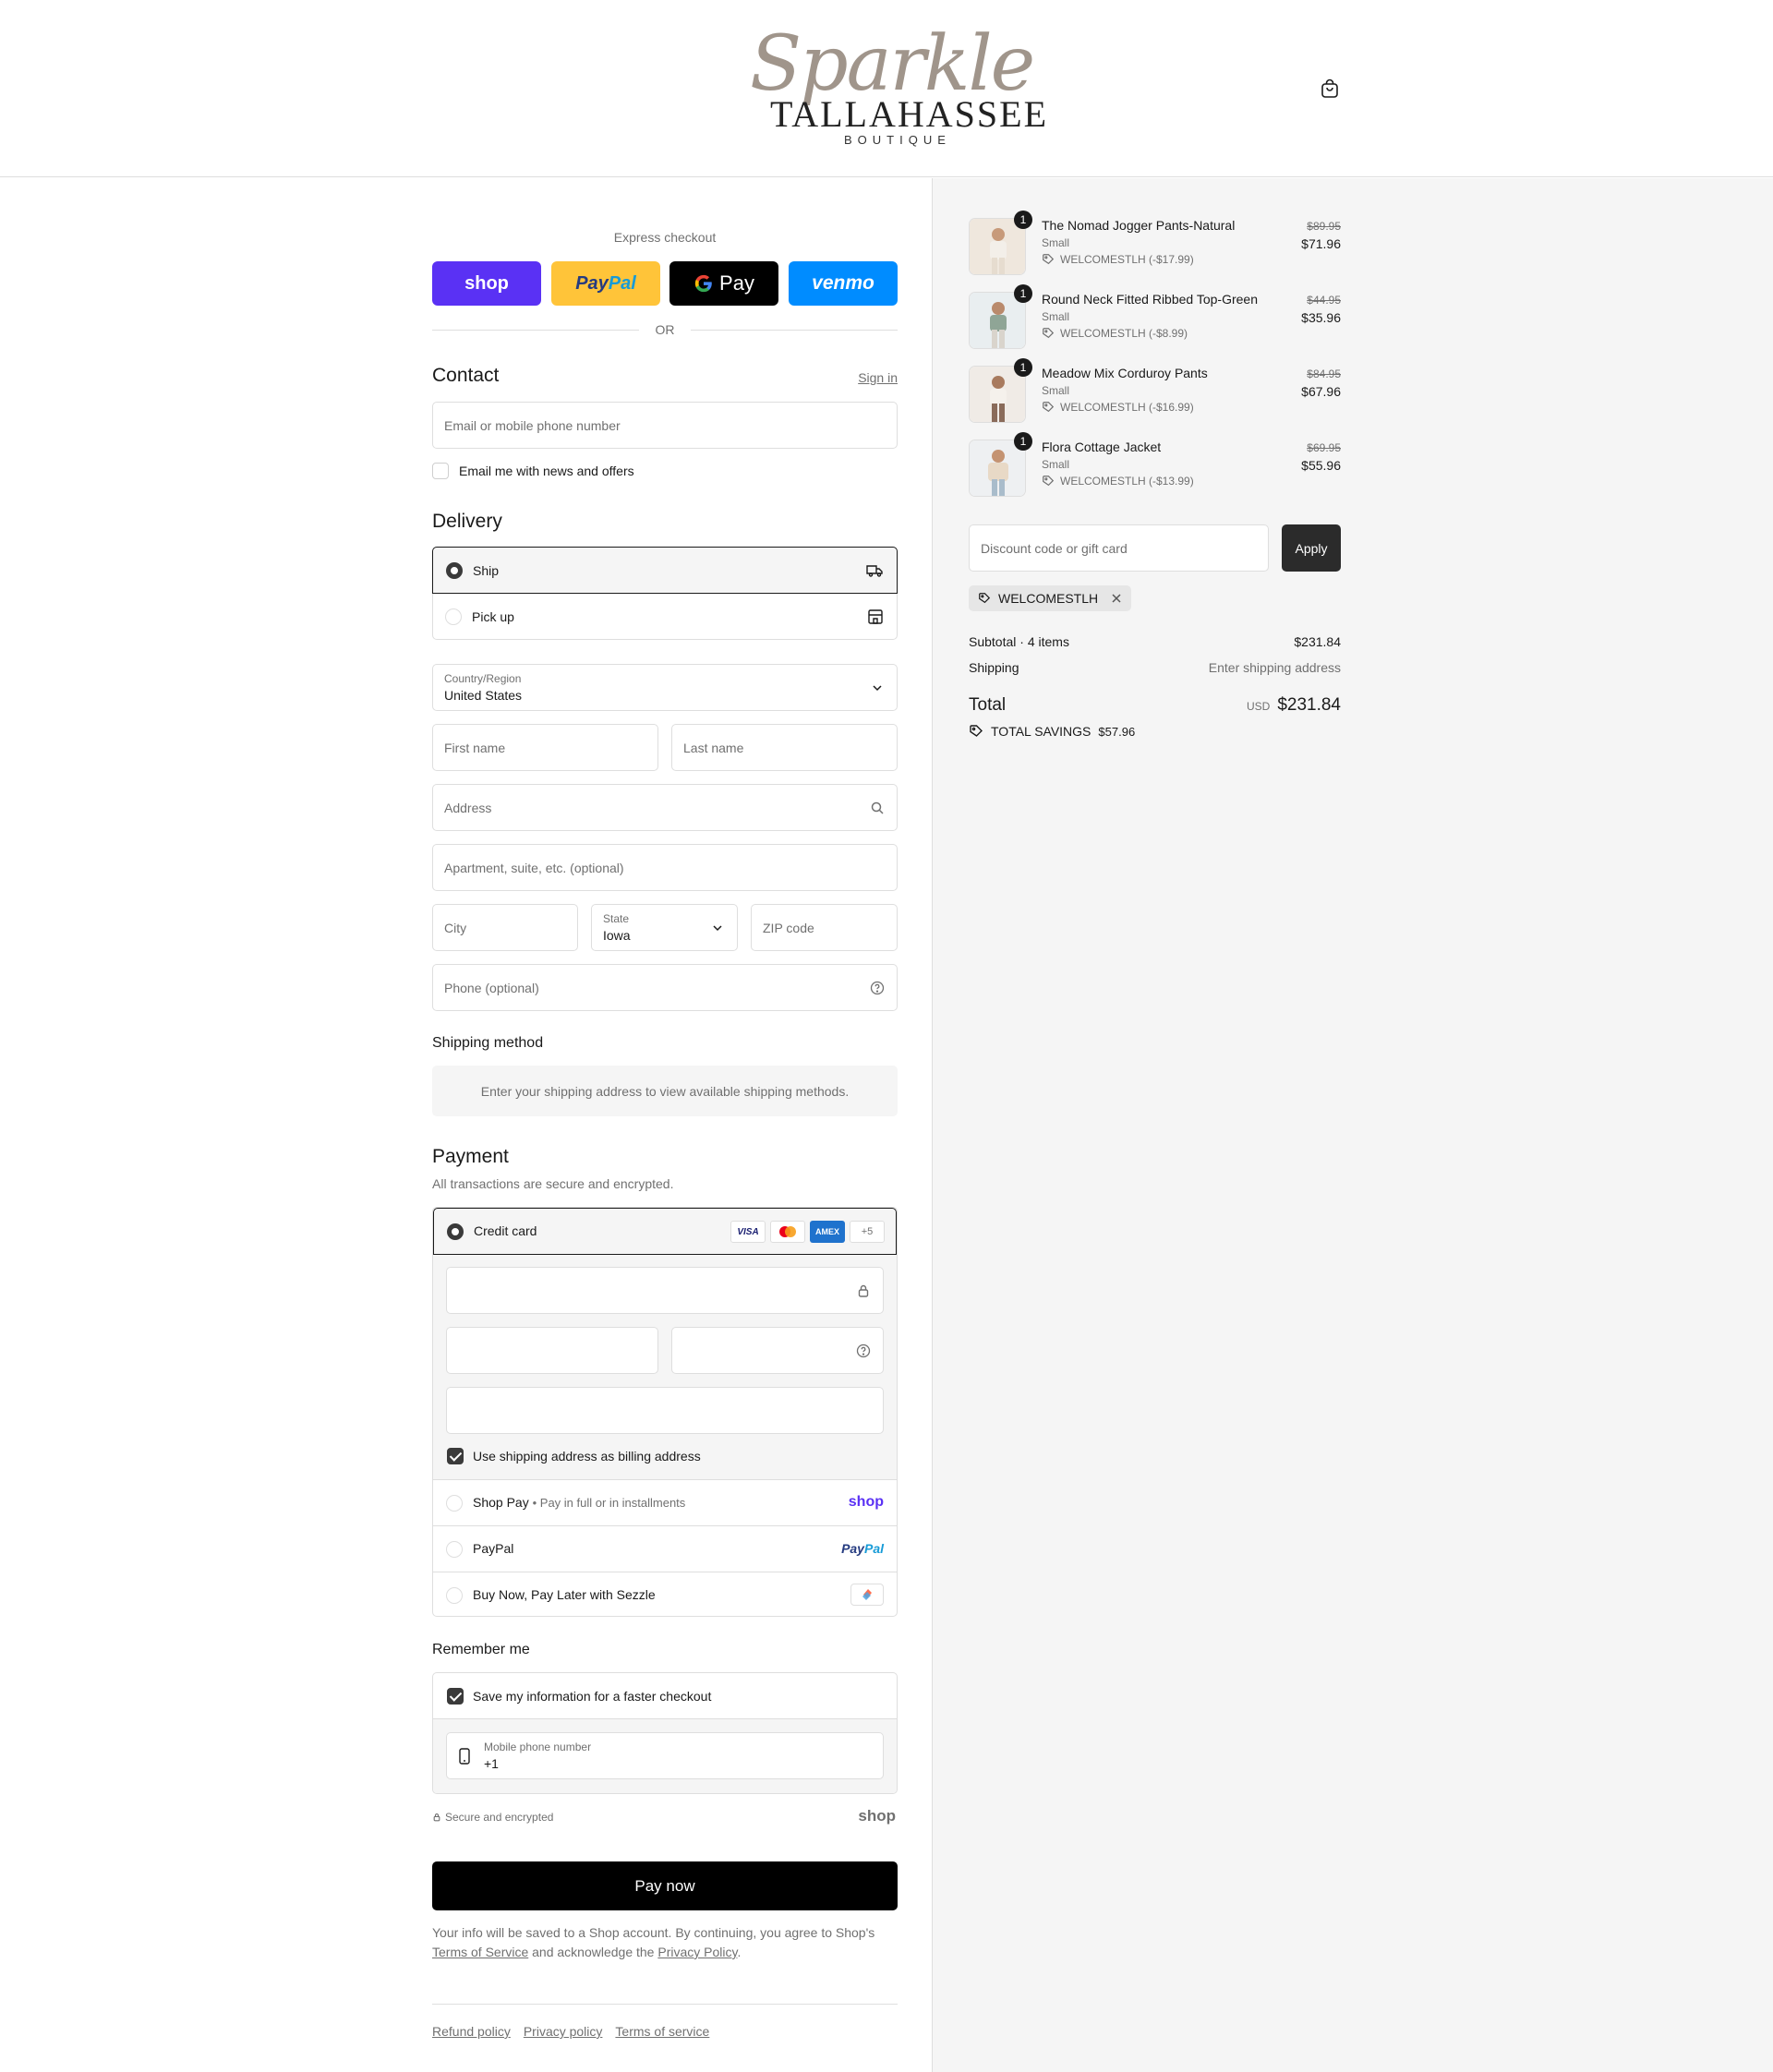  I want to click on paypal-button: Pay Pal, so click(605, 283).